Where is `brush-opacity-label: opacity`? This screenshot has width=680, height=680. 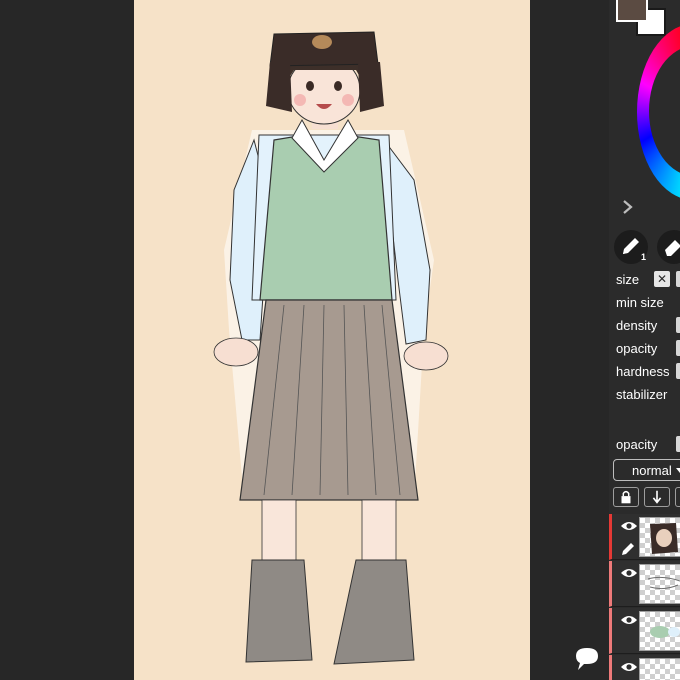 brush-opacity-label: opacity is located at coordinates (637, 348).